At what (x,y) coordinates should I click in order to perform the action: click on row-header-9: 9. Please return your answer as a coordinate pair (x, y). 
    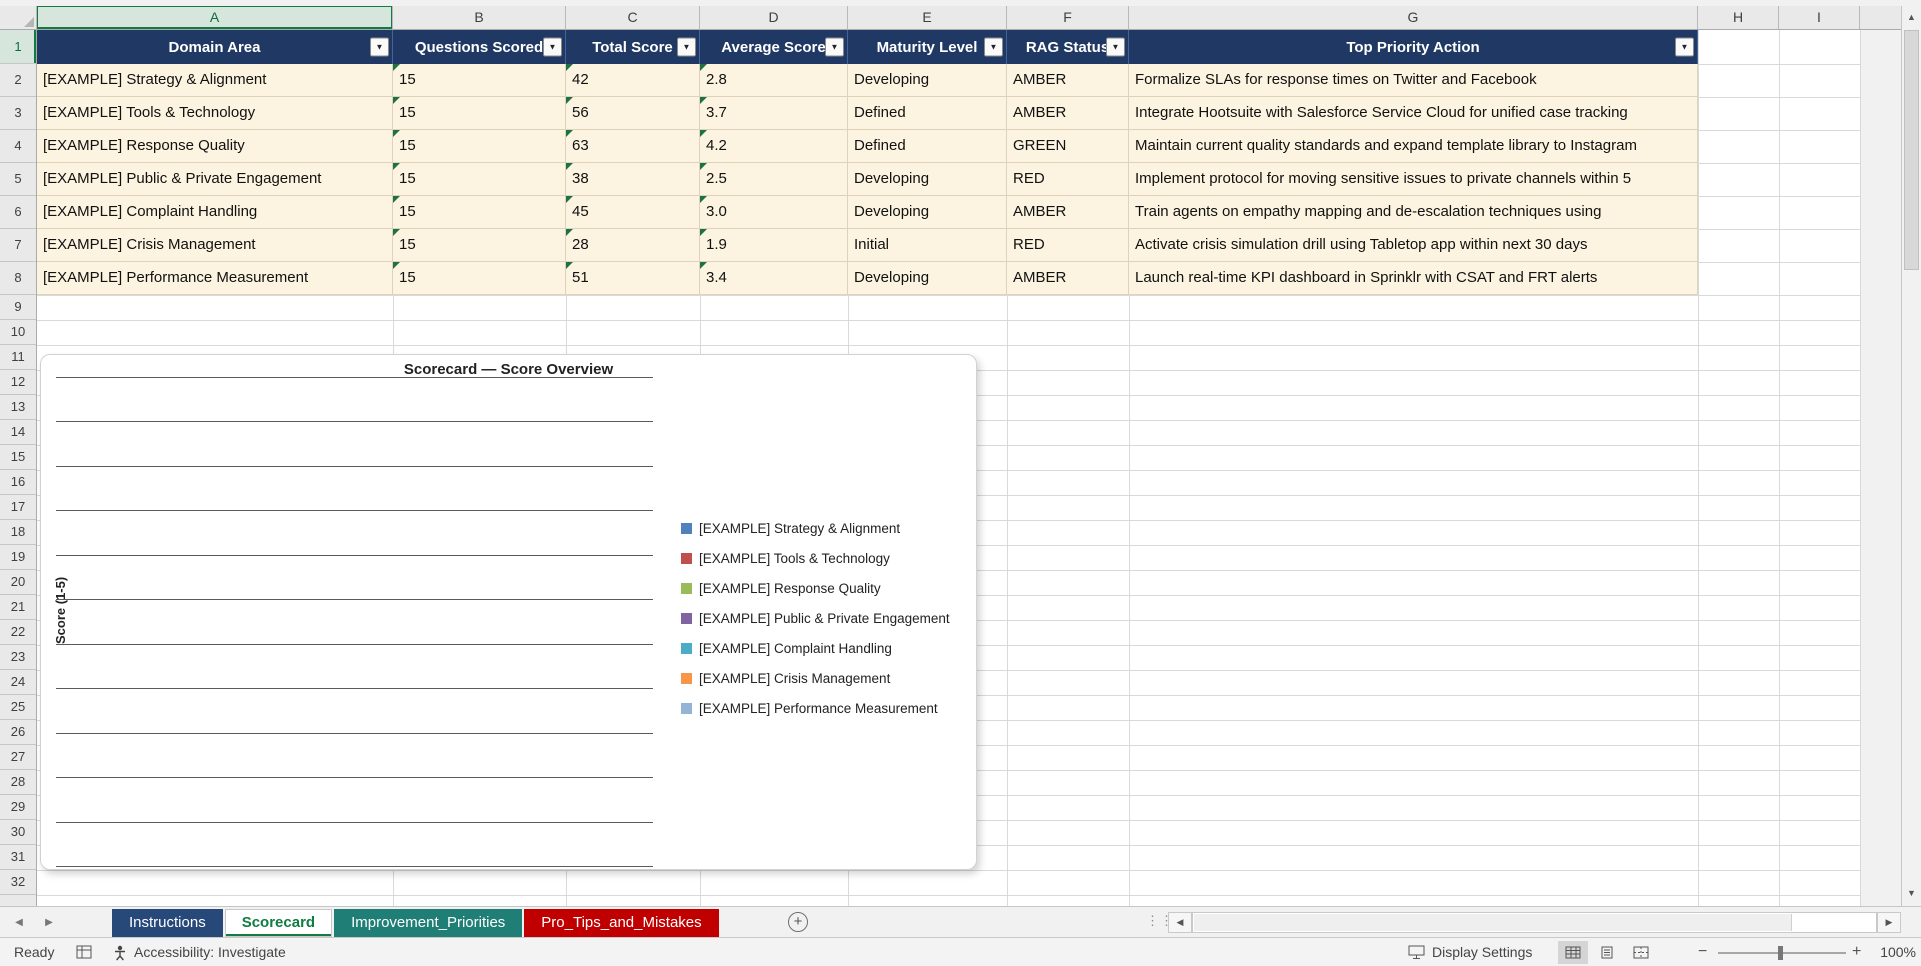
    Looking at the image, I should click on (18, 307).